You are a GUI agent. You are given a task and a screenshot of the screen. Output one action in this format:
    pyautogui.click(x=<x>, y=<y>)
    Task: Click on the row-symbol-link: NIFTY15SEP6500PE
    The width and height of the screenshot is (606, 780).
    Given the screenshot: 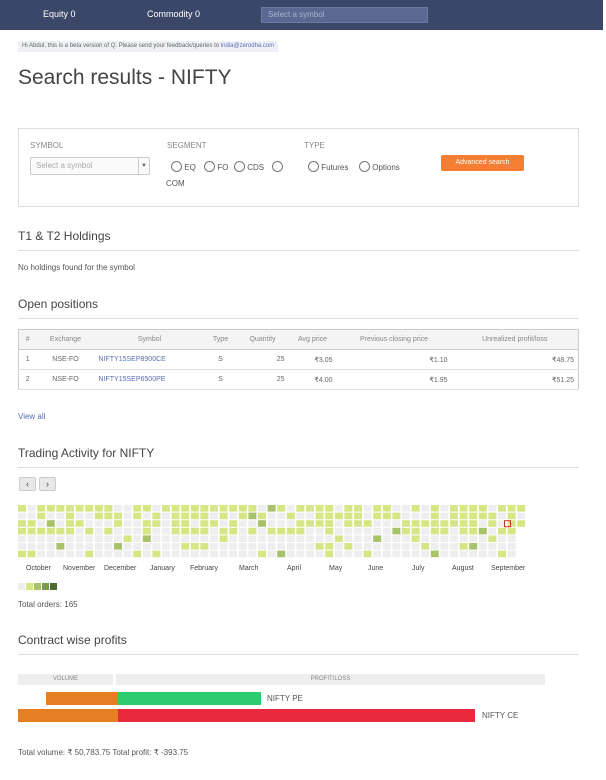 What is the action you would take?
    pyautogui.click(x=149, y=379)
    